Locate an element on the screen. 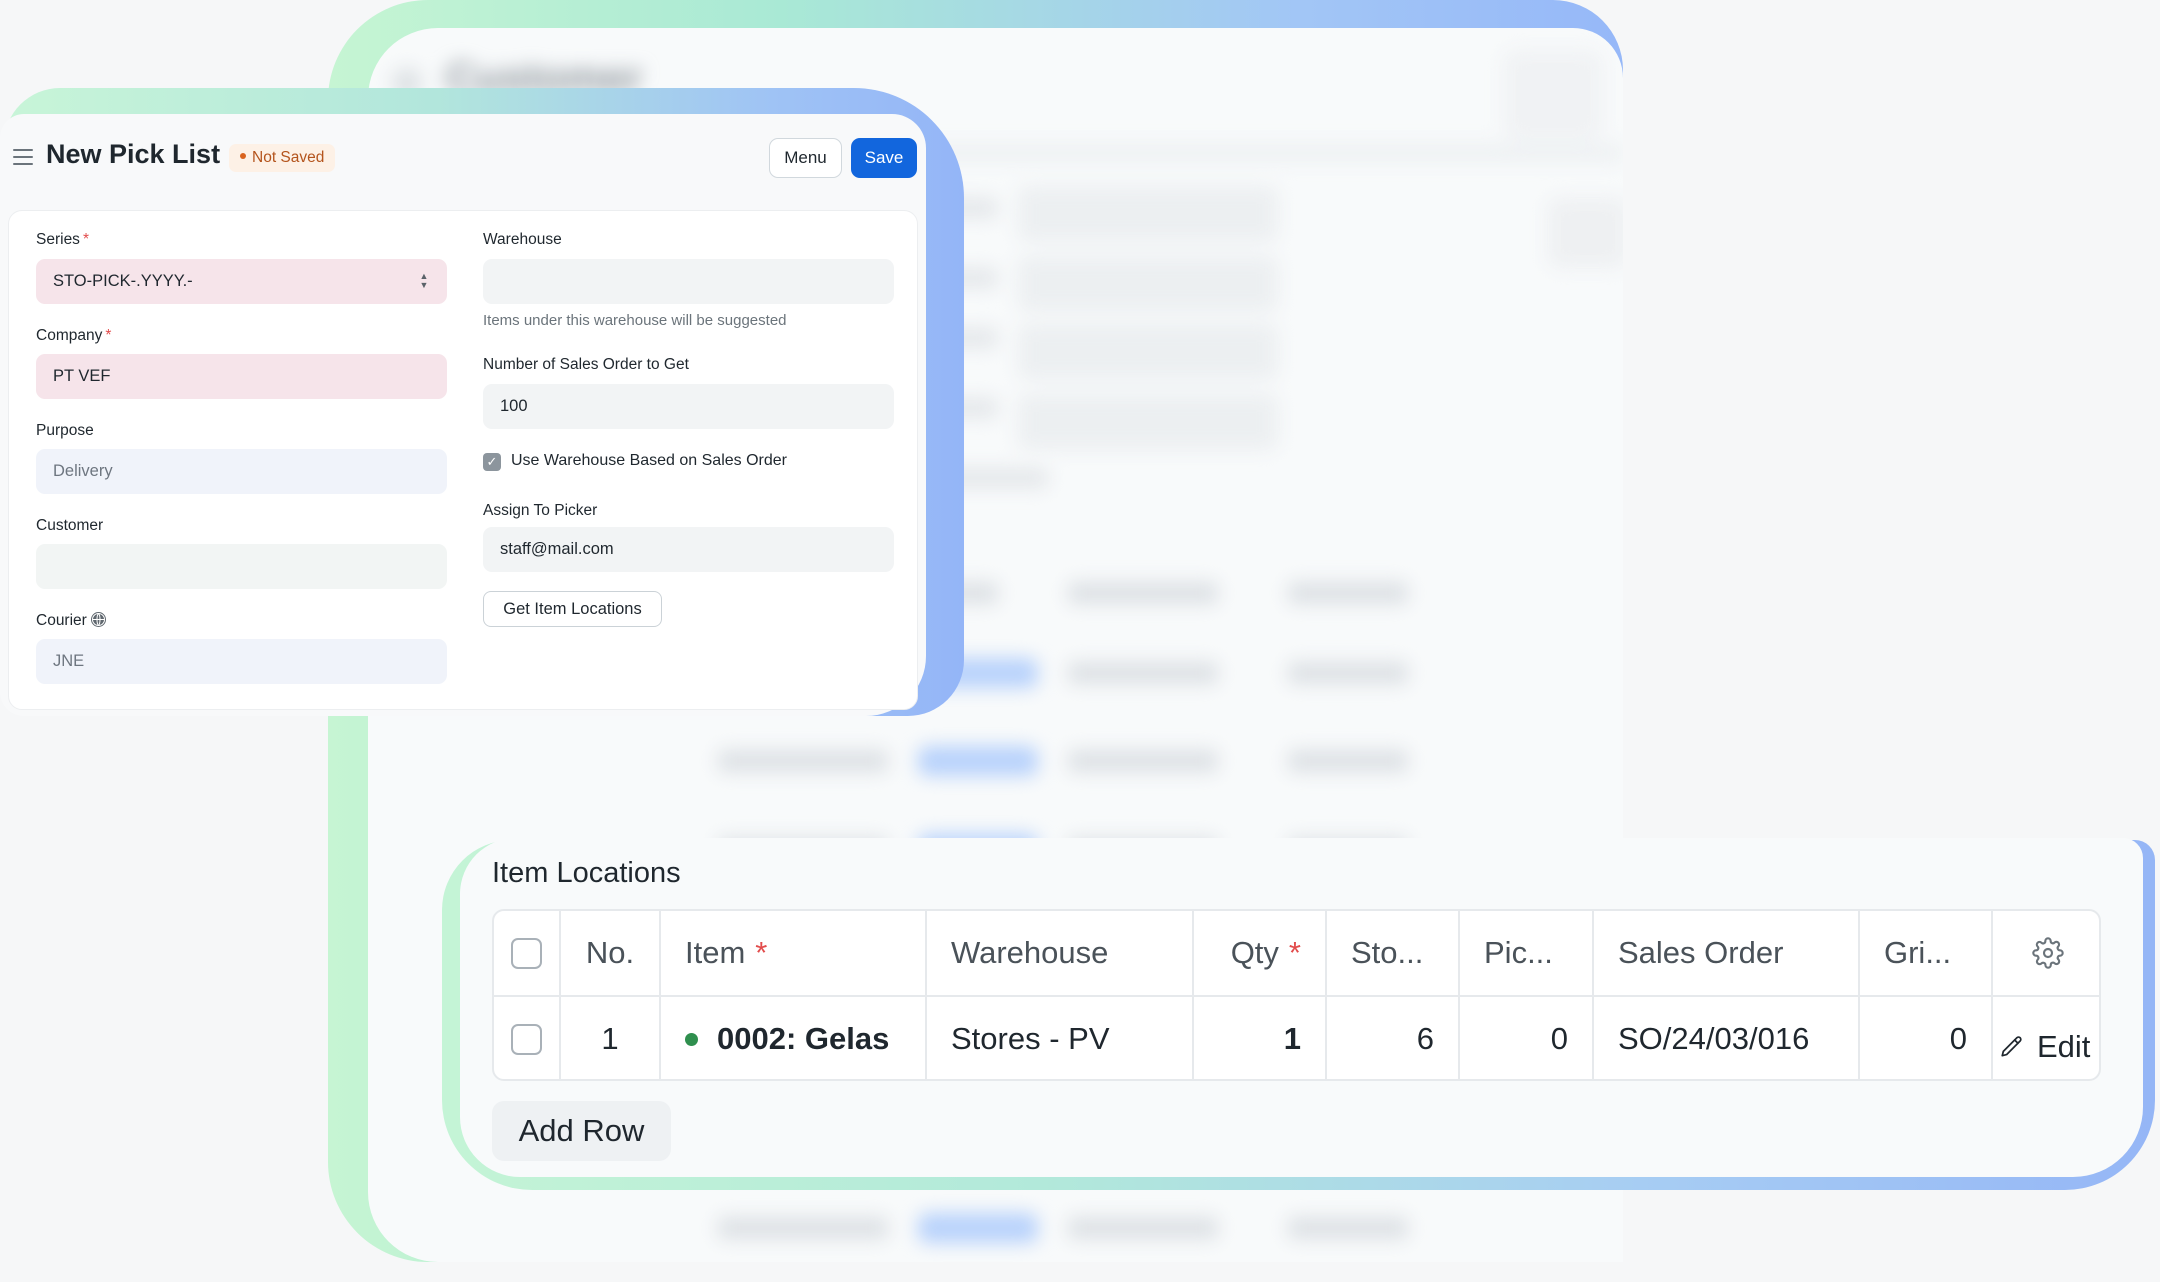  warehouse-label: Warehouse is located at coordinates (522, 239).